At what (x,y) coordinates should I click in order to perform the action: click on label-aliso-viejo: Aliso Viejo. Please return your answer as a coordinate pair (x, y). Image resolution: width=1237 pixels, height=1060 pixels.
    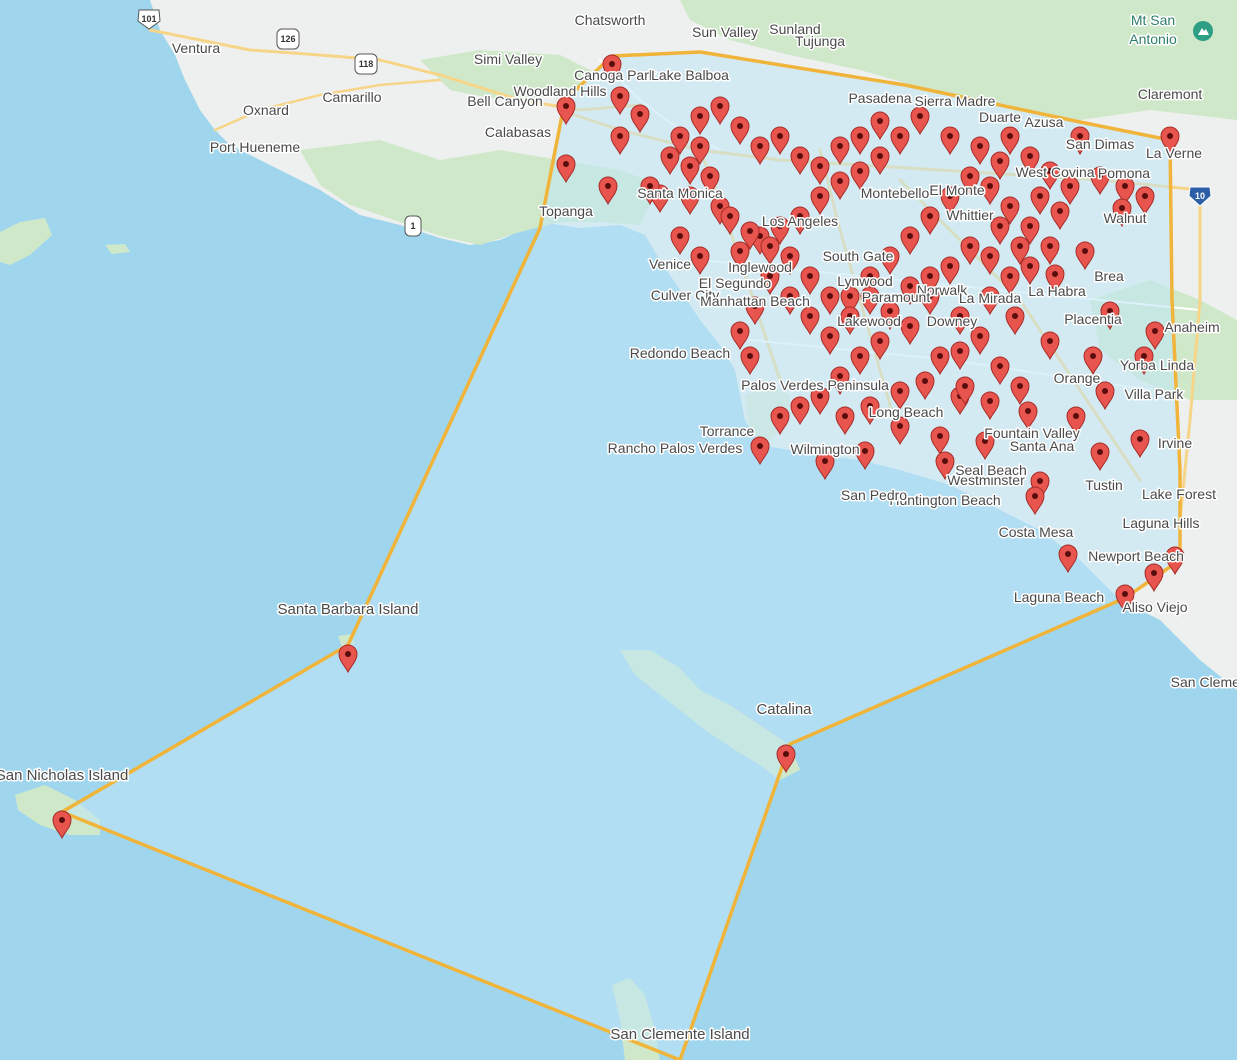
    Looking at the image, I should click on (1154, 607).